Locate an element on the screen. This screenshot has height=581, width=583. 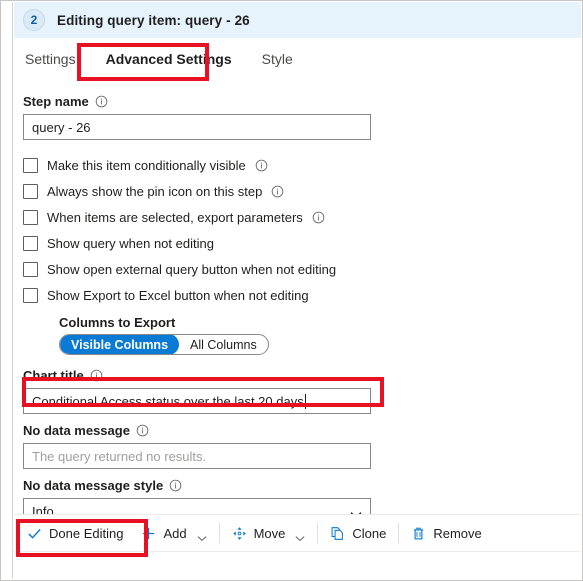
add-label: Add is located at coordinates (175, 533).